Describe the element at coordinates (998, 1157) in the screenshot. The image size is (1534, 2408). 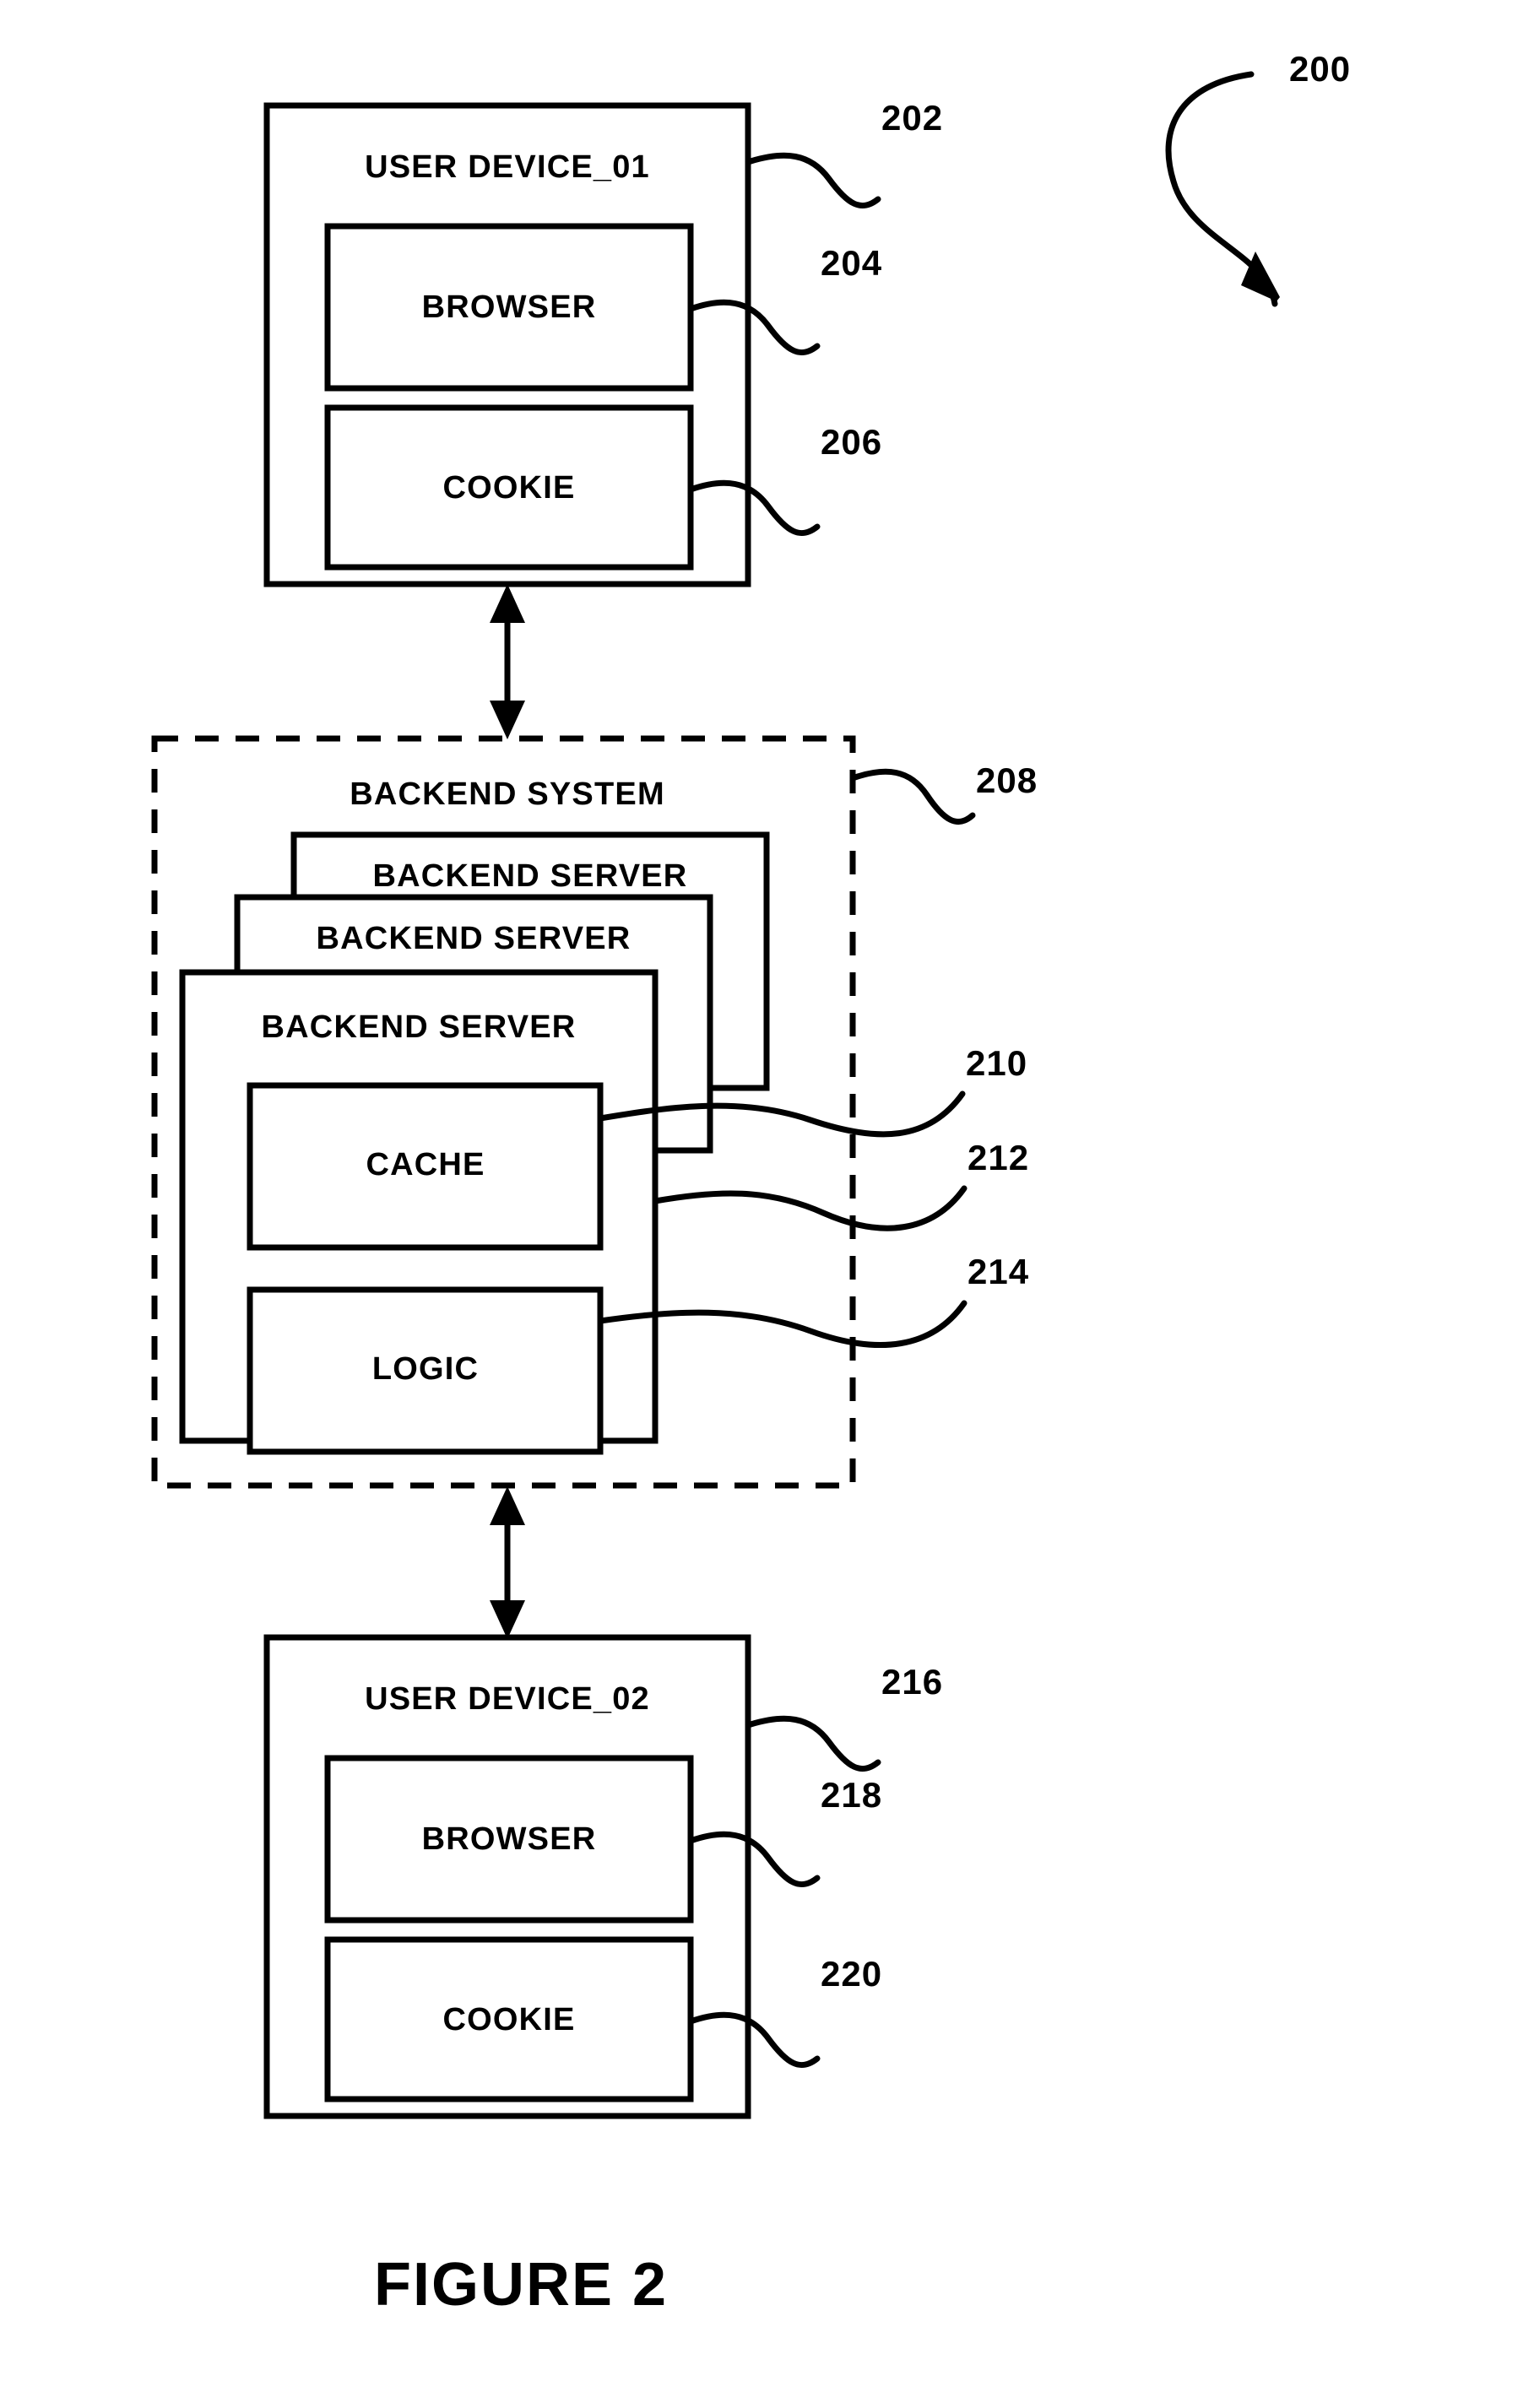
I see `reference-numeral-212: 212` at that location.